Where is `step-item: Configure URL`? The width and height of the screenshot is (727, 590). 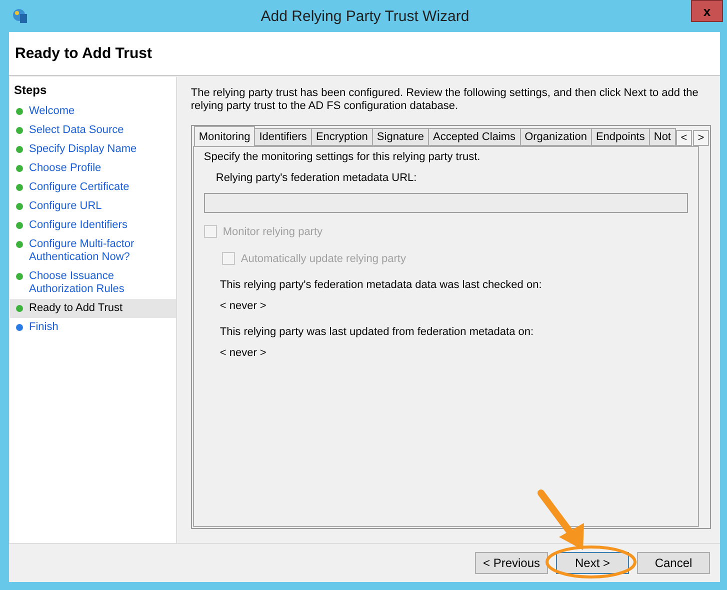
step-item: Configure URL is located at coordinates (93, 206).